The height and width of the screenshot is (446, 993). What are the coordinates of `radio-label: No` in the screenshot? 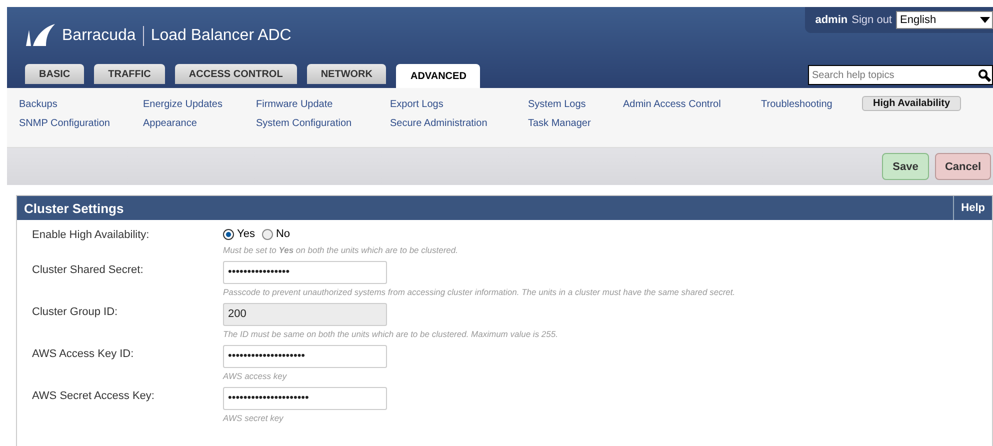 It's located at (283, 234).